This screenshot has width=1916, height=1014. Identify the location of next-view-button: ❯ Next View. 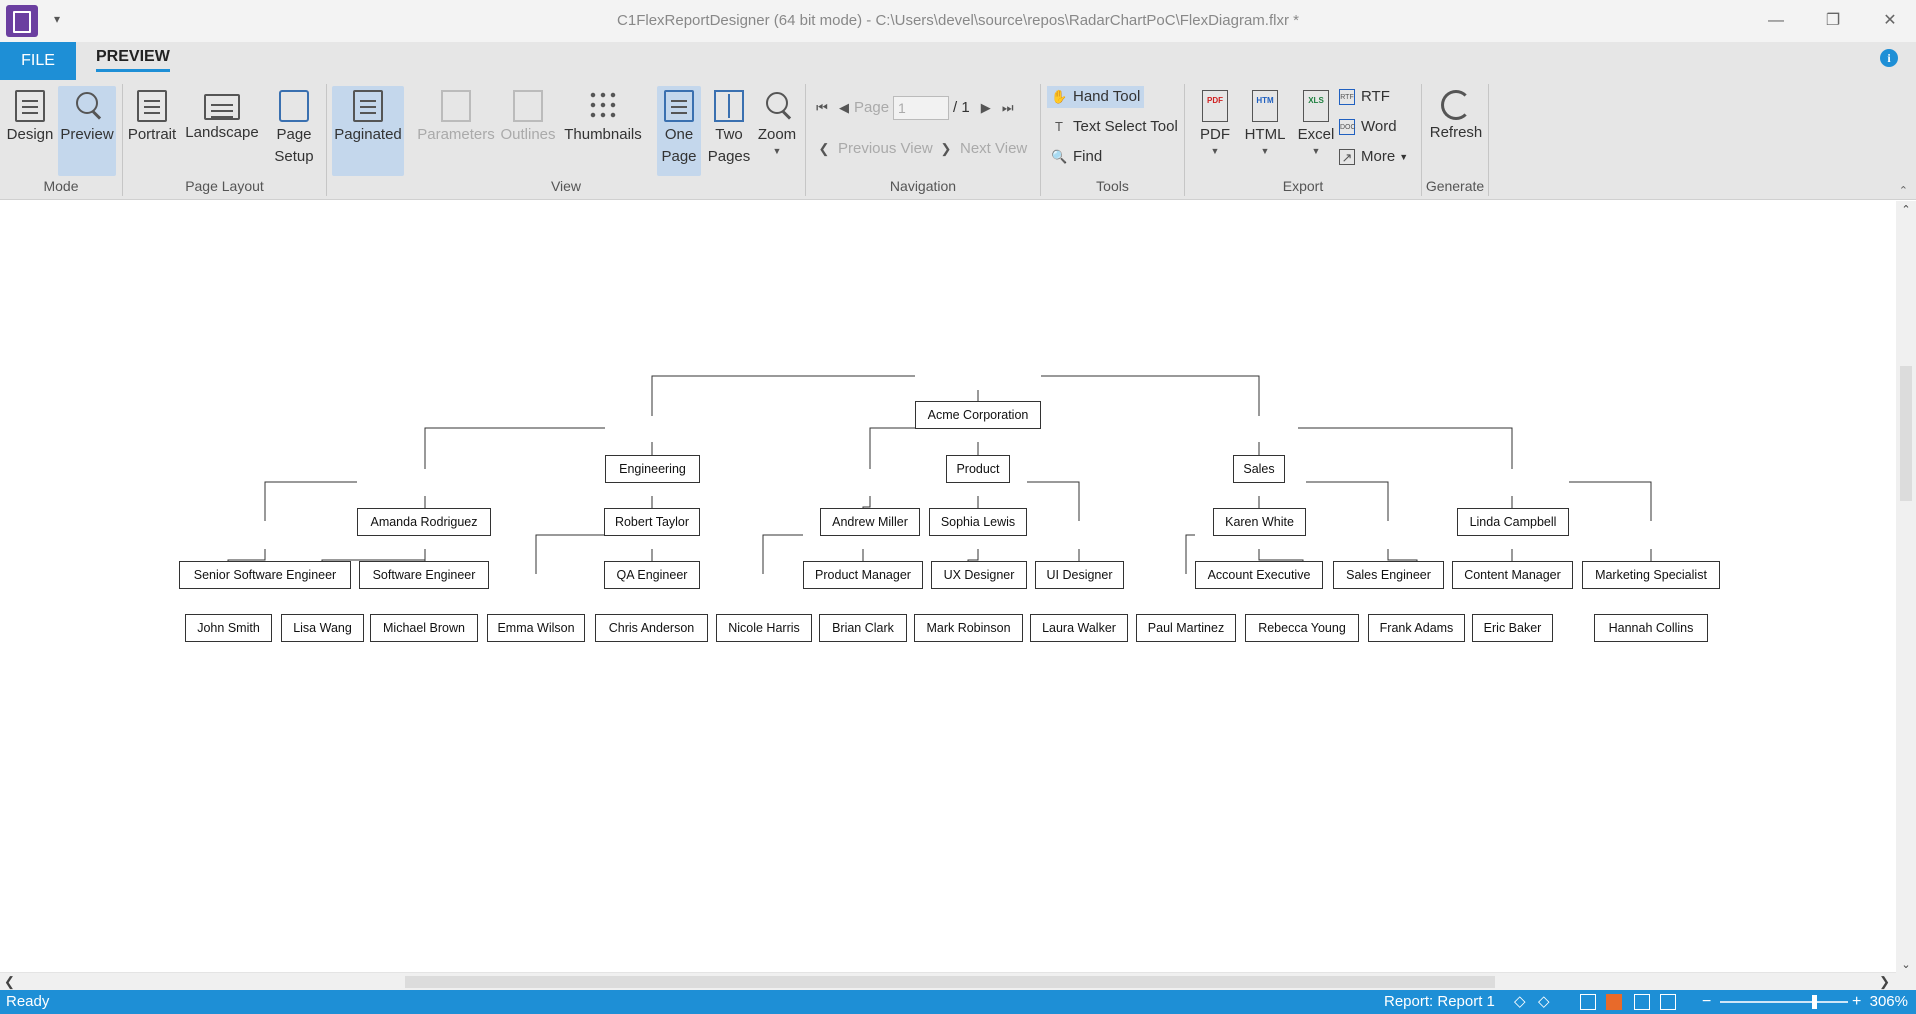
(983, 149).